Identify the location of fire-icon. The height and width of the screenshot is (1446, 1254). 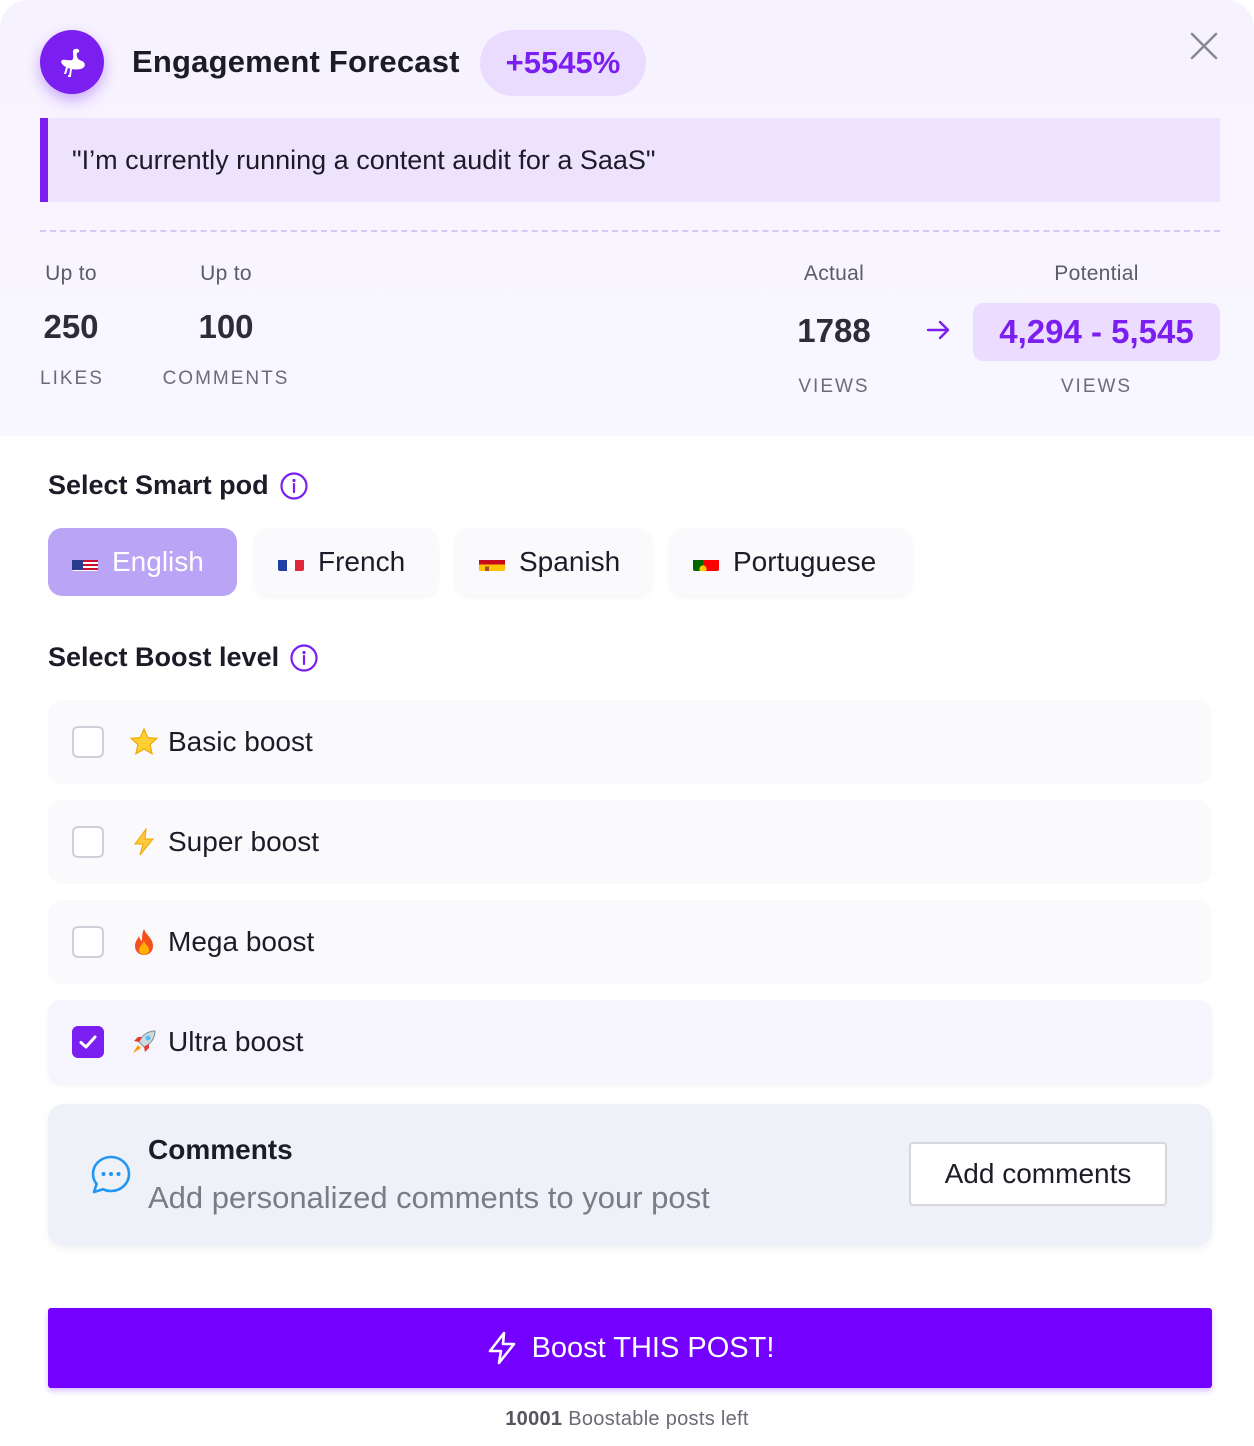
(144, 942).